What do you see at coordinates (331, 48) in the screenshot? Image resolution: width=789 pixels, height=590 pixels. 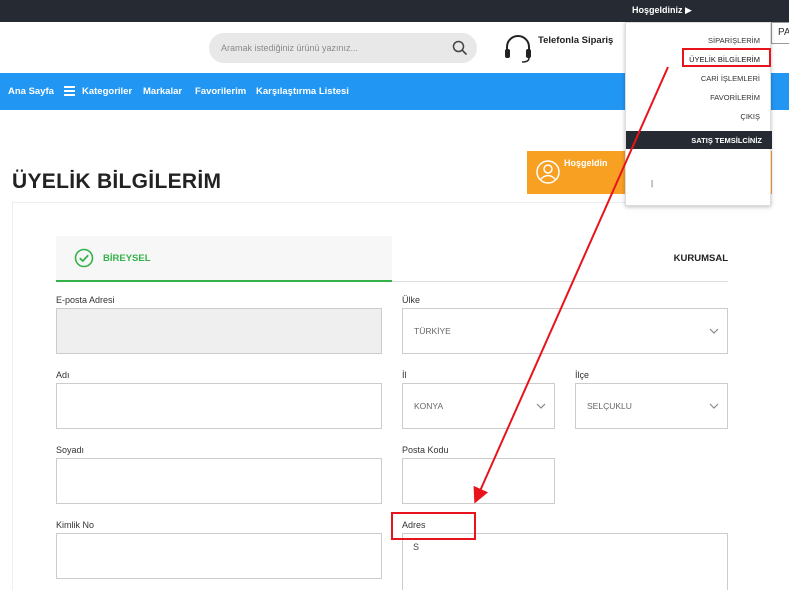 I see `search-input` at bounding box center [331, 48].